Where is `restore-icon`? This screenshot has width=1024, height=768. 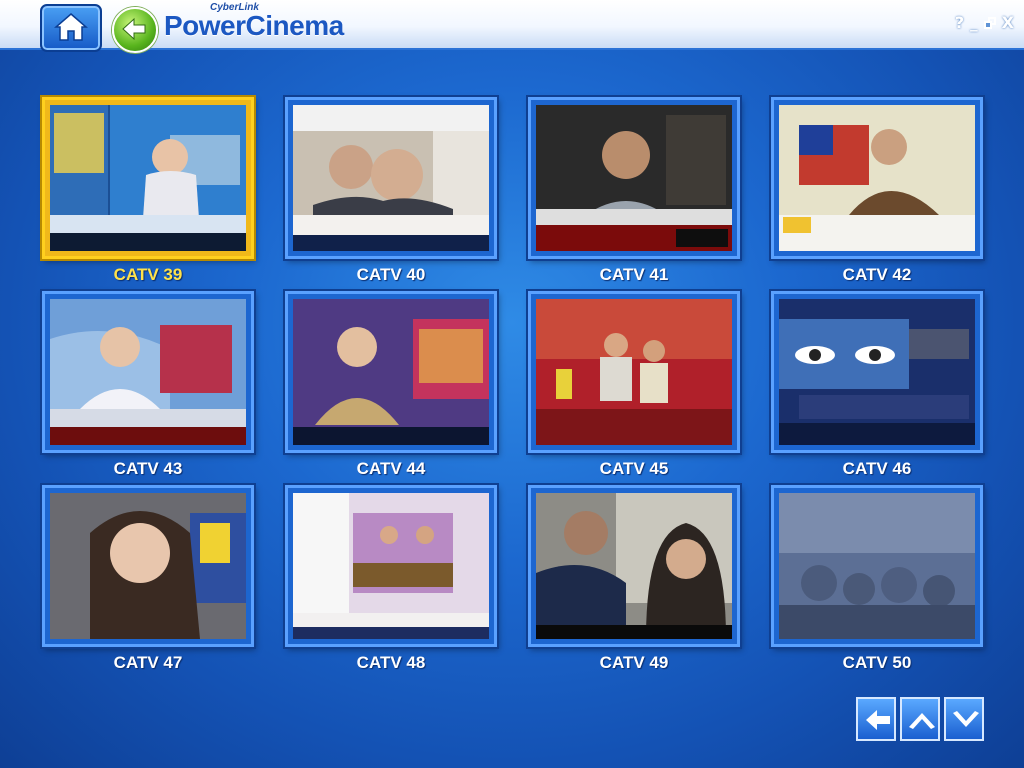 restore-icon is located at coordinates (989, 23).